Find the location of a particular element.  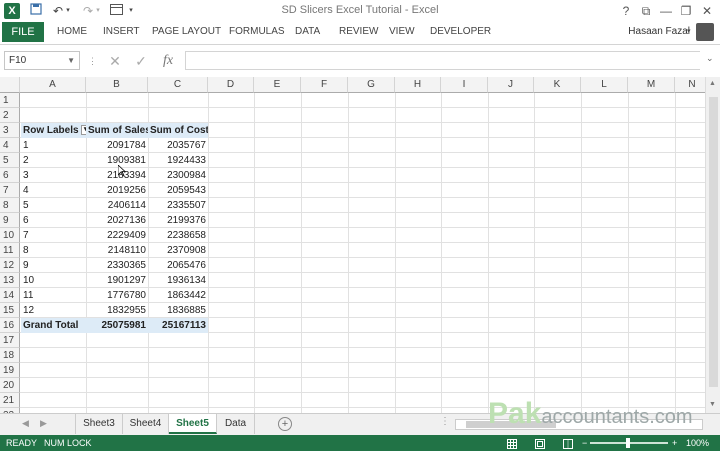

user-dropdown-icon: ▾ is located at coordinates (689, 32).